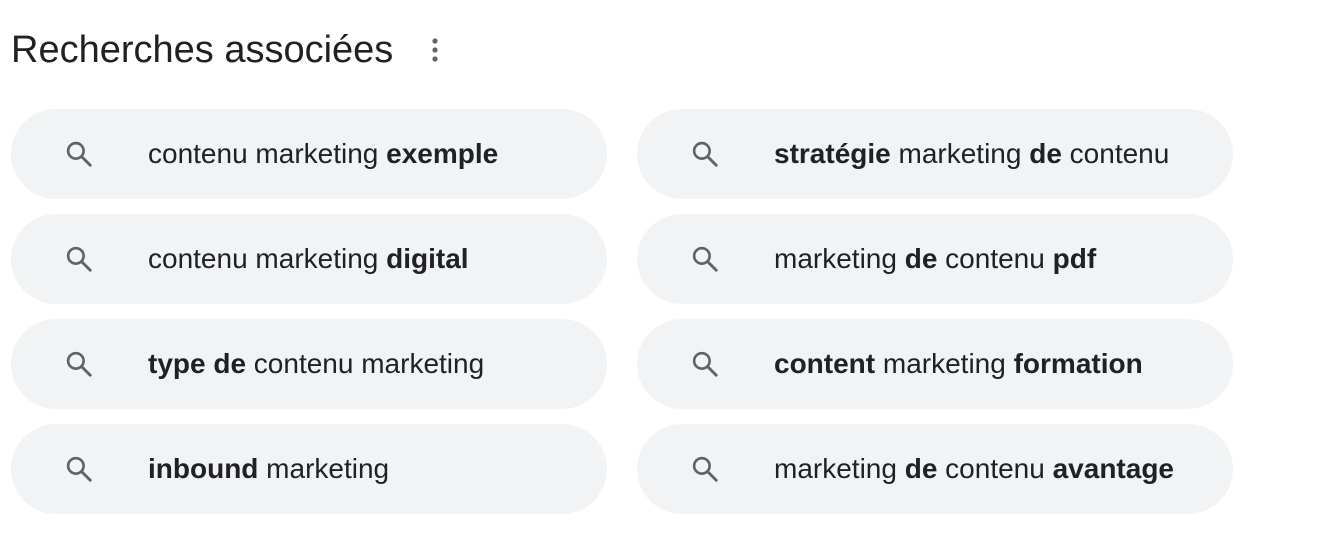 This screenshot has width=1327, height=554. I want to click on related-search-chip: inbound marketing, so click(309, 469).